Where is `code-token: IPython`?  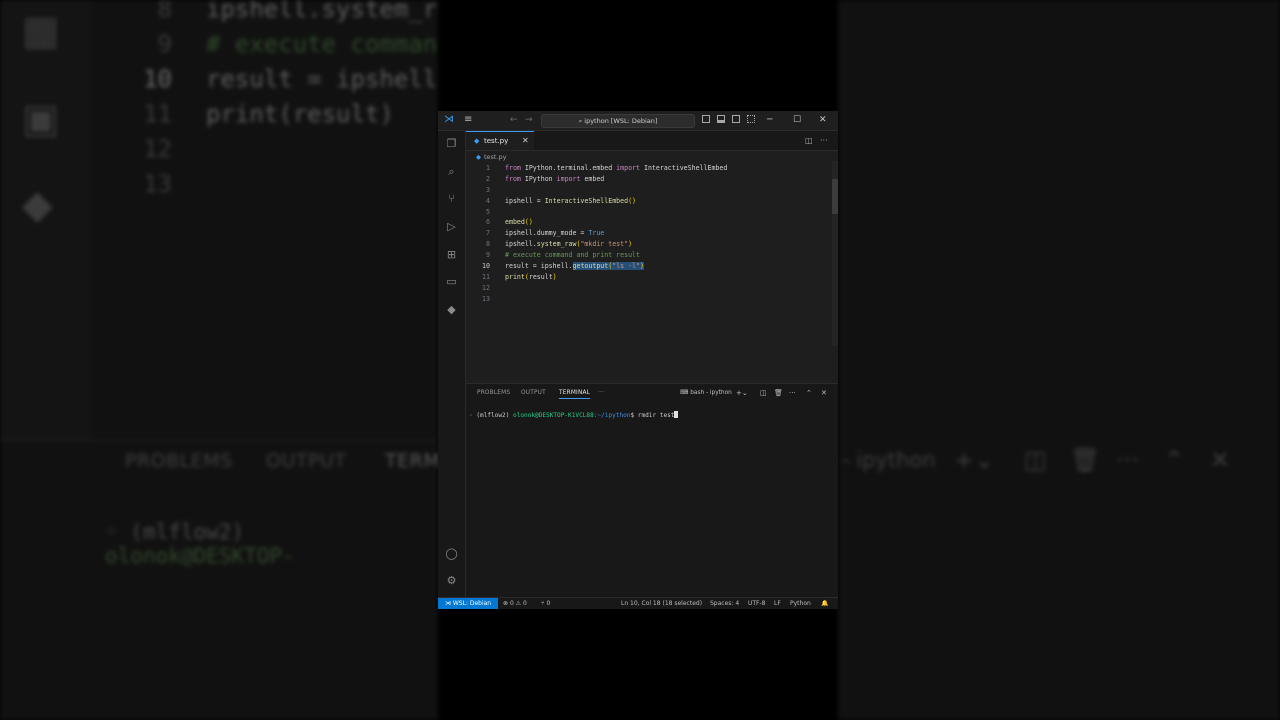 code-token: IPython is located at coordinates (538, 178).